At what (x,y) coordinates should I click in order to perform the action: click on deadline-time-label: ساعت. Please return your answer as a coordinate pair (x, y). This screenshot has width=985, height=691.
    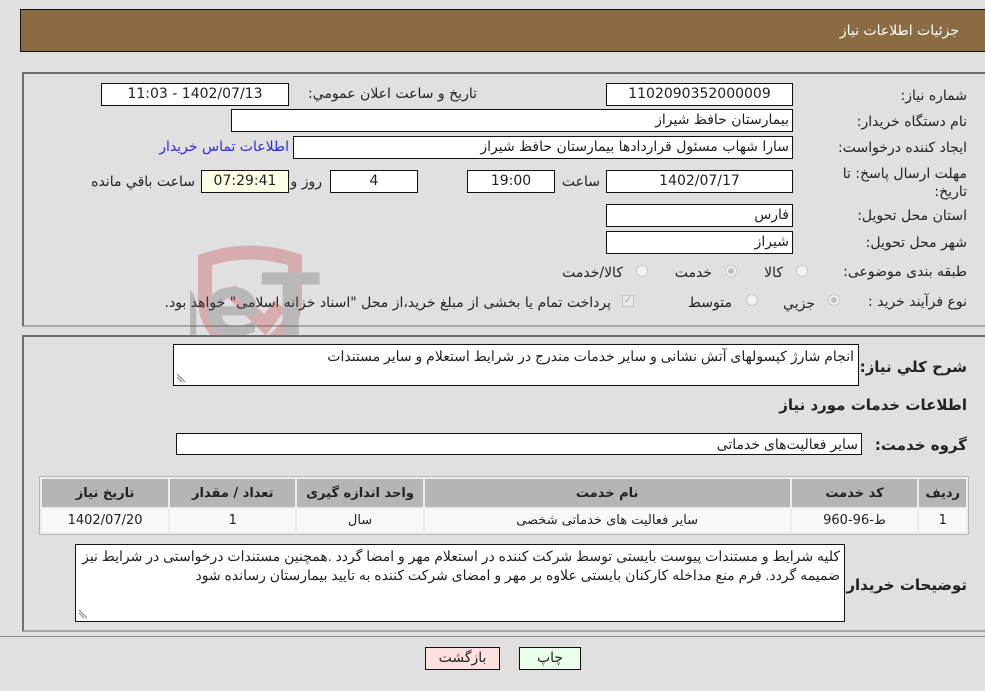
    Looking at the image, I should click on (580, 182).